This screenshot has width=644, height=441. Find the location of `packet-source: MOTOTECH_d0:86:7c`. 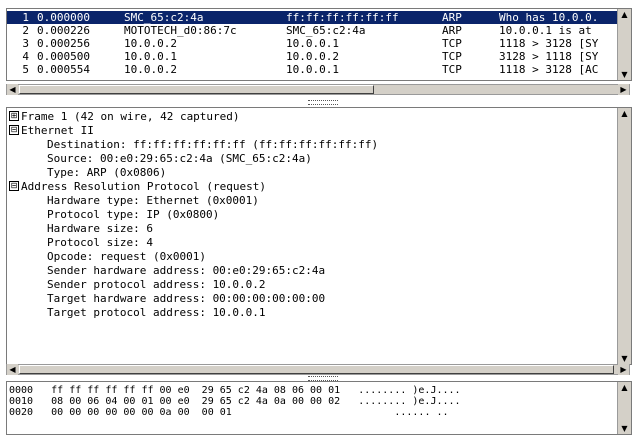

packet-source: MOTOTECH_d0:86:7c is located at coordinates (180, 30).